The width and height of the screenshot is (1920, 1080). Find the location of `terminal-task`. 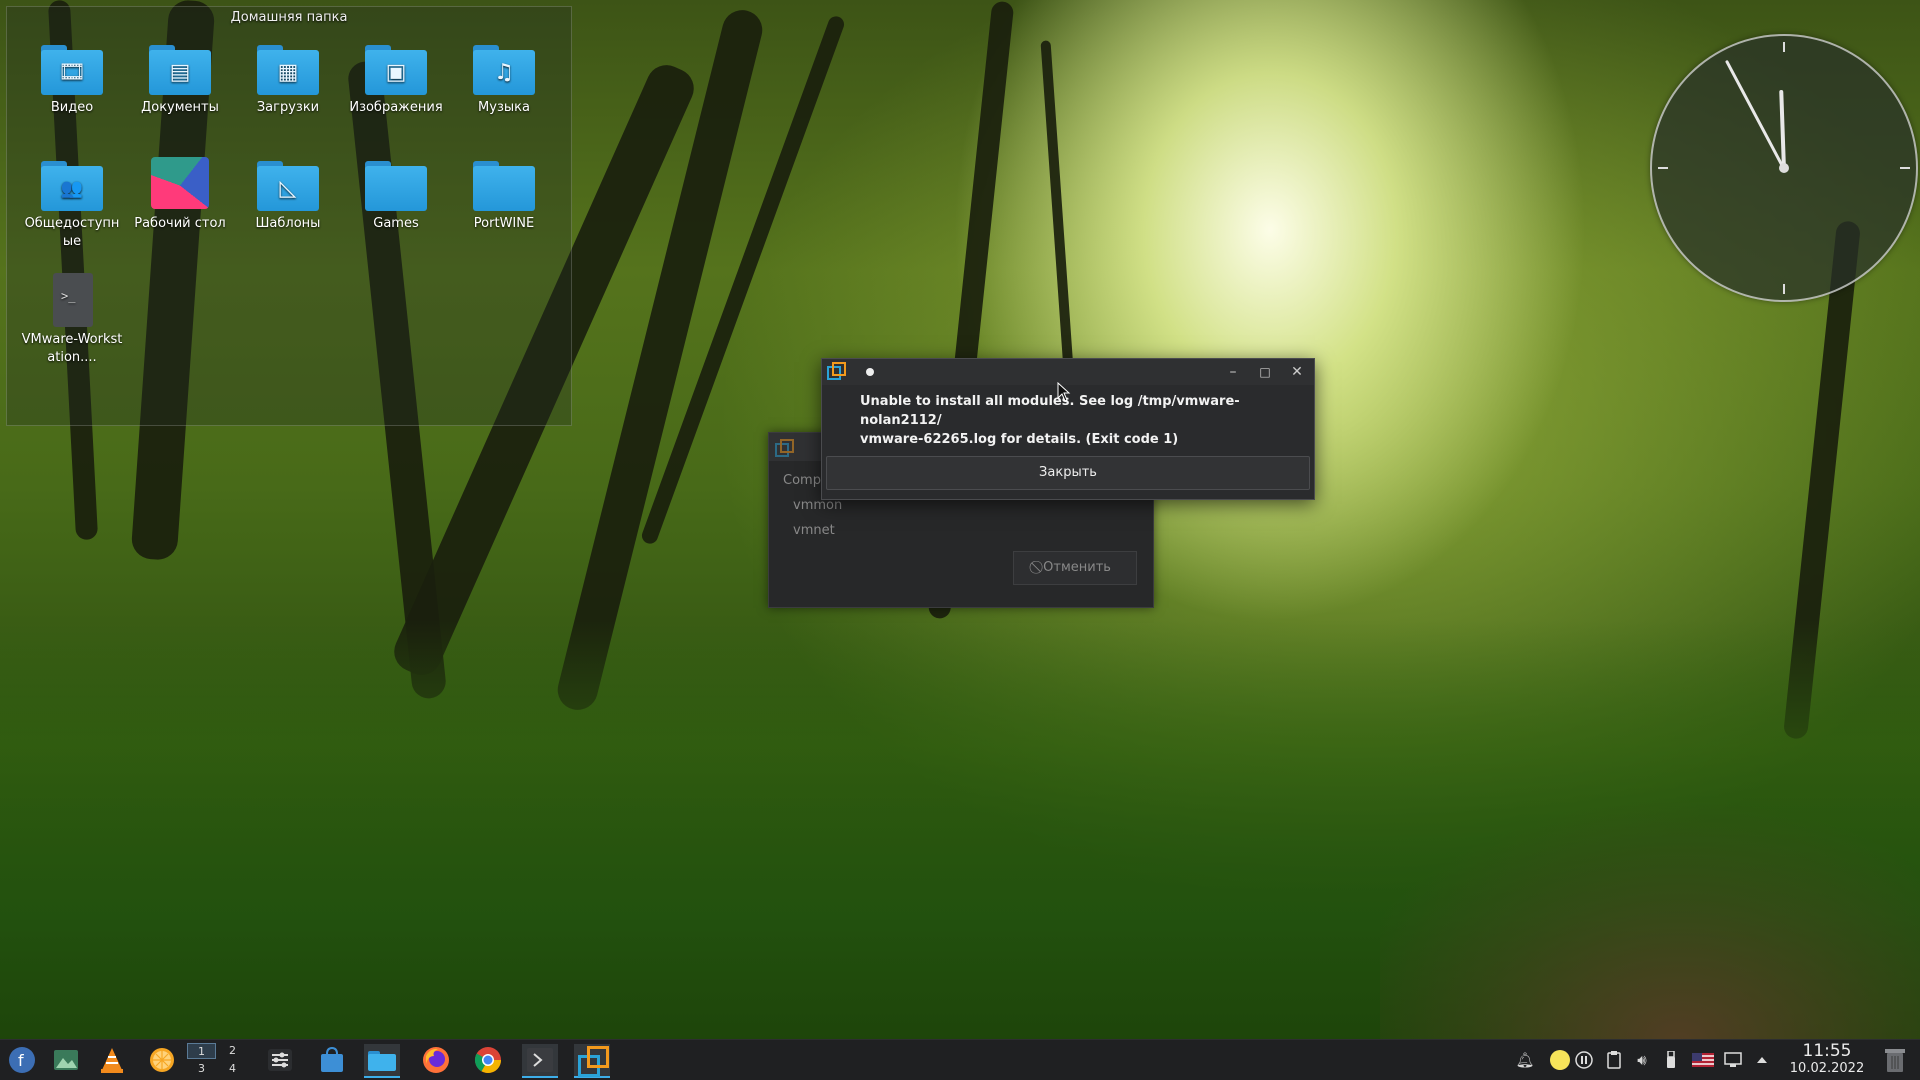

terminal-task is located at coordinates (540, 1061).